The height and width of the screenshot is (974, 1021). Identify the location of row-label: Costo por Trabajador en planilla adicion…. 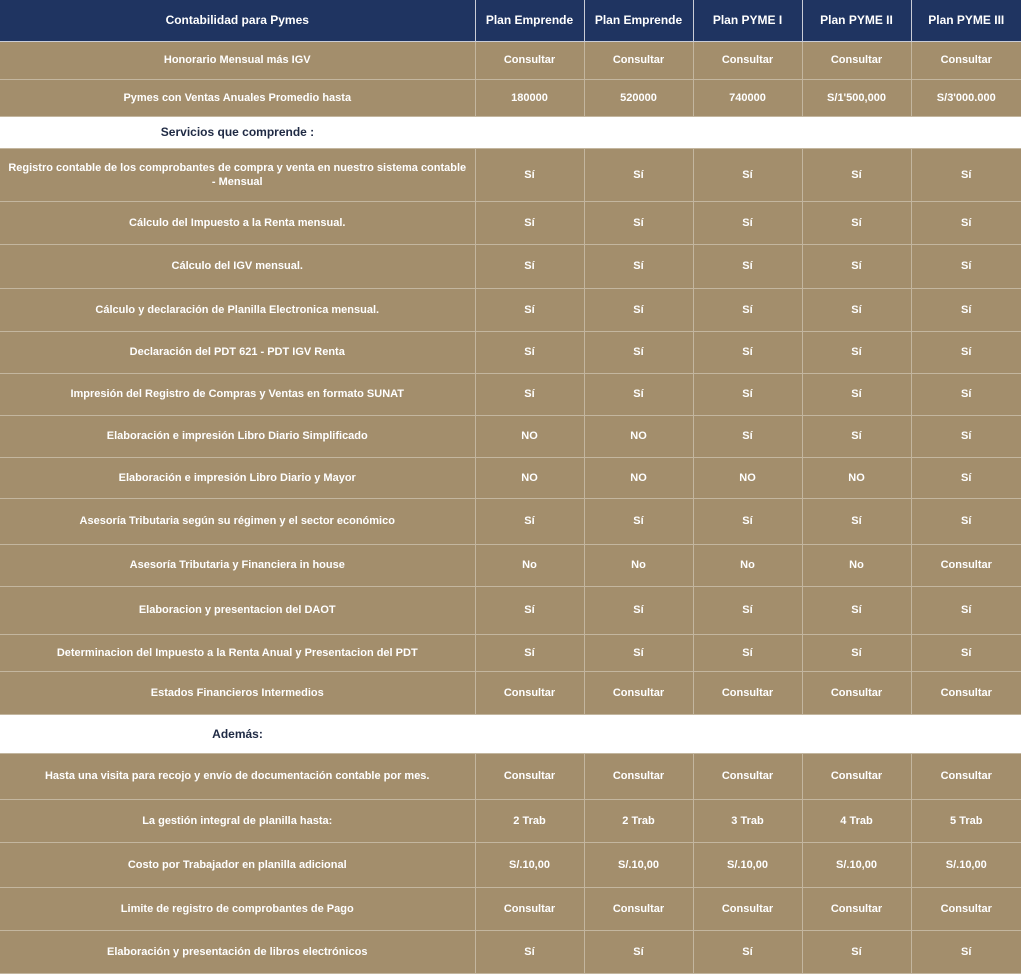
(238, 865).